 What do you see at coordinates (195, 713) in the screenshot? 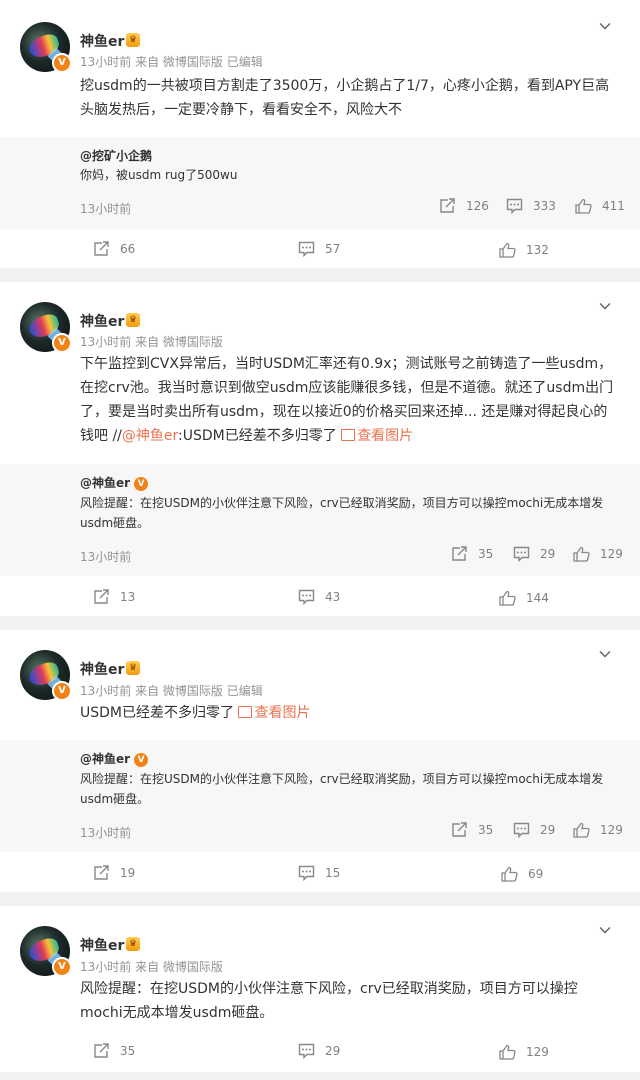
I see `post-text: USDM已经差不多归零了 查看图片` at bounding box center [195, 713].